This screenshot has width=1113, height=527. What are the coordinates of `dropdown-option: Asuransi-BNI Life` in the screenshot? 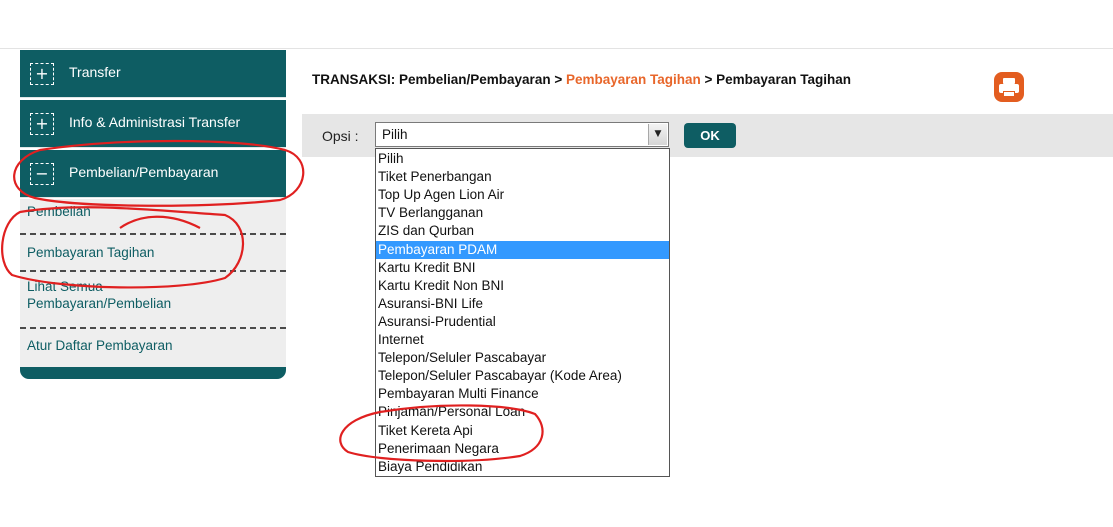 It's located at (522, 304).